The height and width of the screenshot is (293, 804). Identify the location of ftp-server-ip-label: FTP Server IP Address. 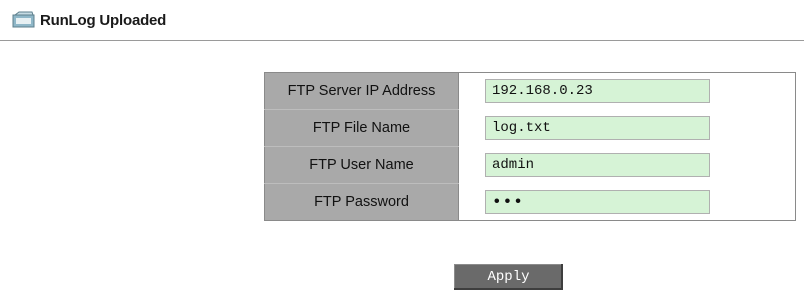
(361, 91).